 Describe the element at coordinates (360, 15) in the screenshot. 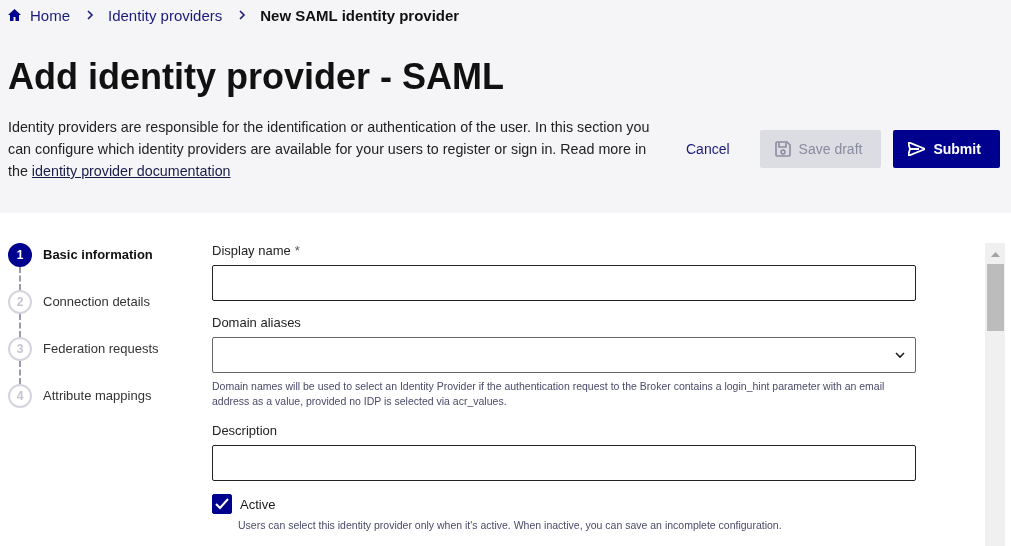

I see `breadcrumb-current: New SAML identity provider` at that location.